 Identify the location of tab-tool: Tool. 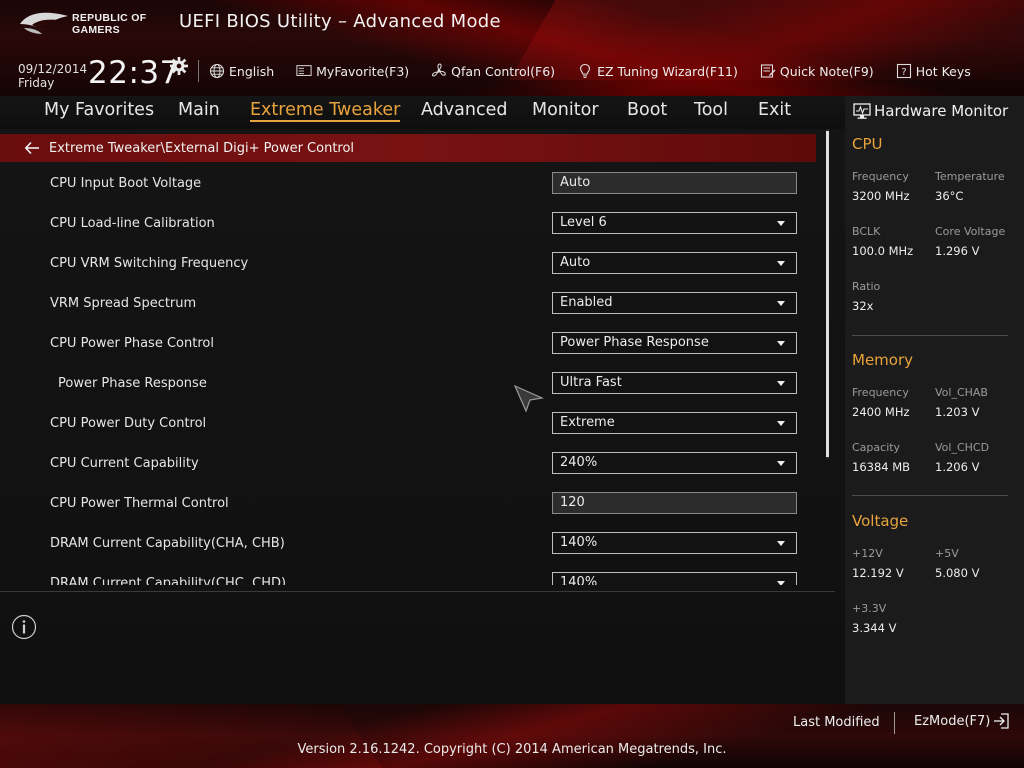
(711, 110).